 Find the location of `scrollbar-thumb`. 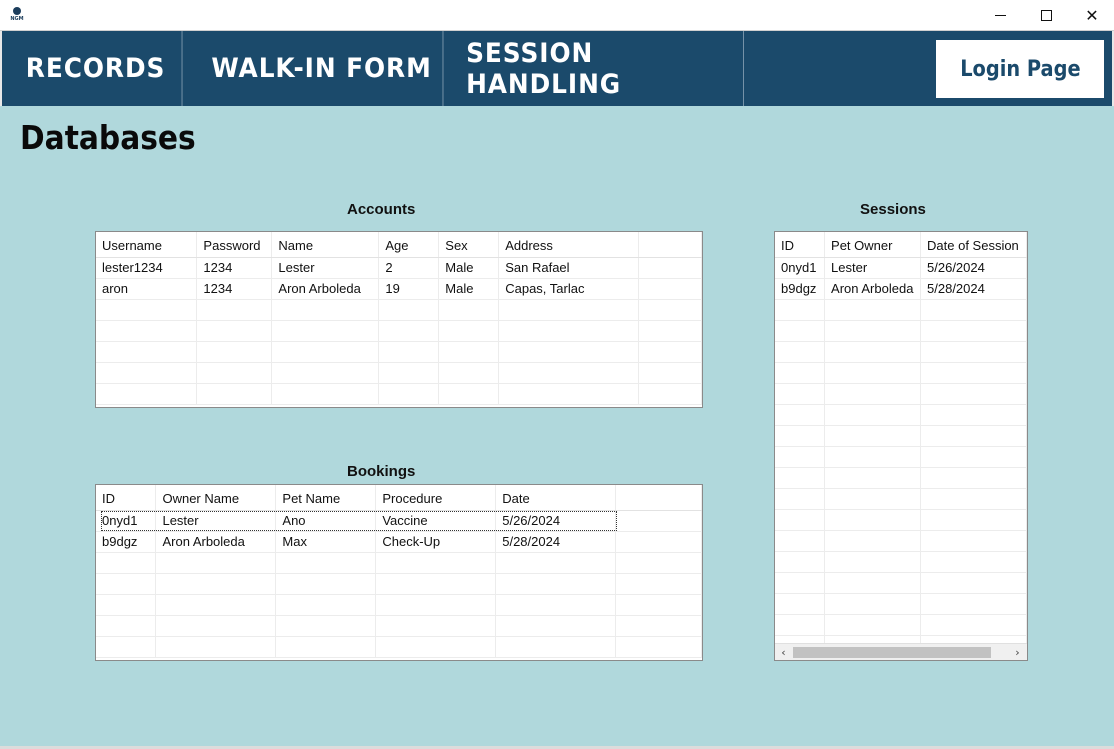

scrollbar-thumb is located at coordinates (892, 652).